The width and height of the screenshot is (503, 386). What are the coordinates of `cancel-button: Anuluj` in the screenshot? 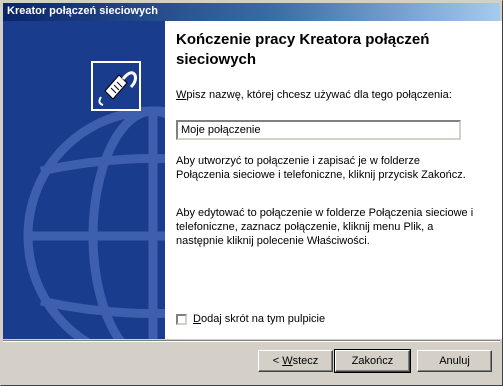 It's located at (454, 361).